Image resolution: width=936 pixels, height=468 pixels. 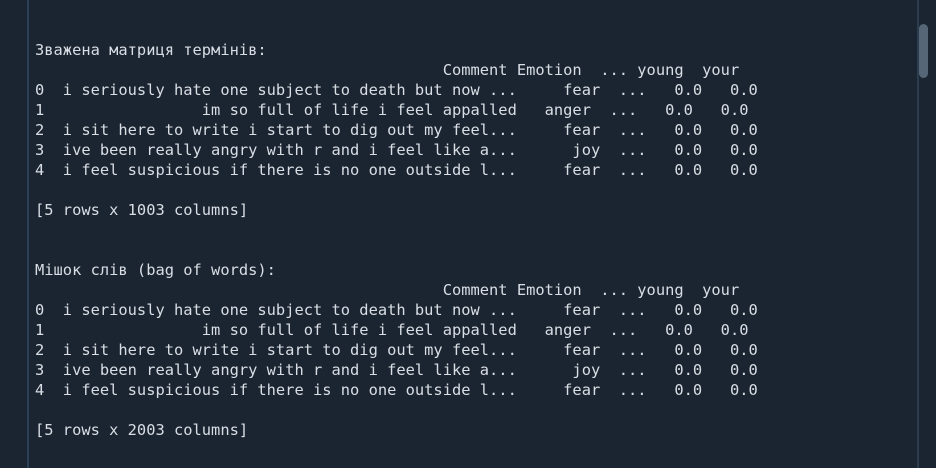 I want to click on table-summary-line: [5 rows x 2003 columns], so click(x=142, y=430).